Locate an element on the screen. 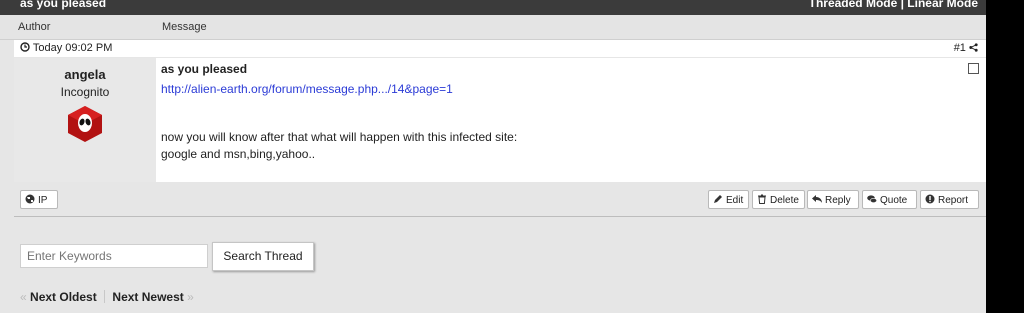 The image size is (1024, 313). quote-button: Quote is located at coordinates (889, 199).